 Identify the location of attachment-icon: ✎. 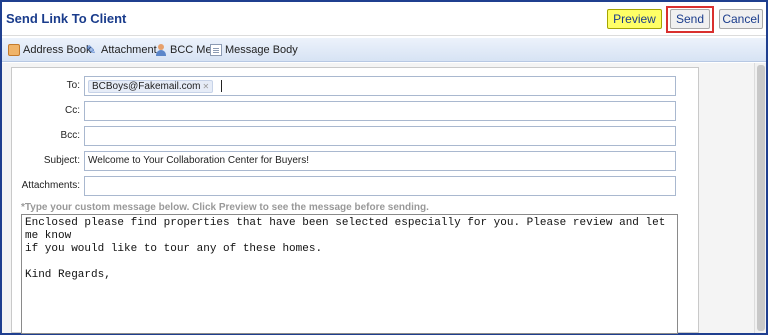
(91, 50).